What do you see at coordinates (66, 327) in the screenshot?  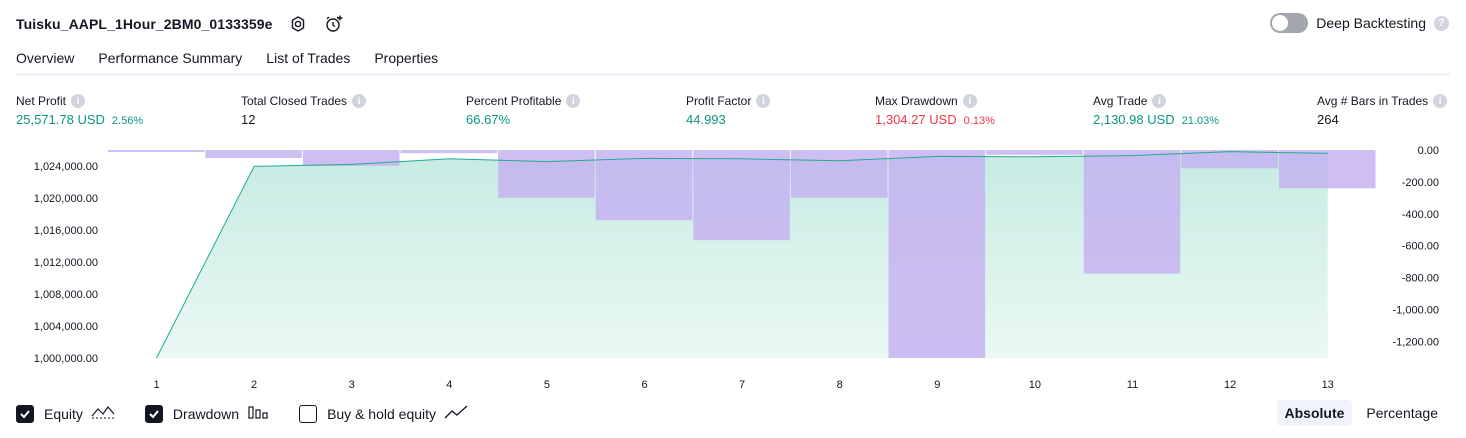 I see `left-axis-tick: 1,004,000.00` at bounding box center [66, 327].